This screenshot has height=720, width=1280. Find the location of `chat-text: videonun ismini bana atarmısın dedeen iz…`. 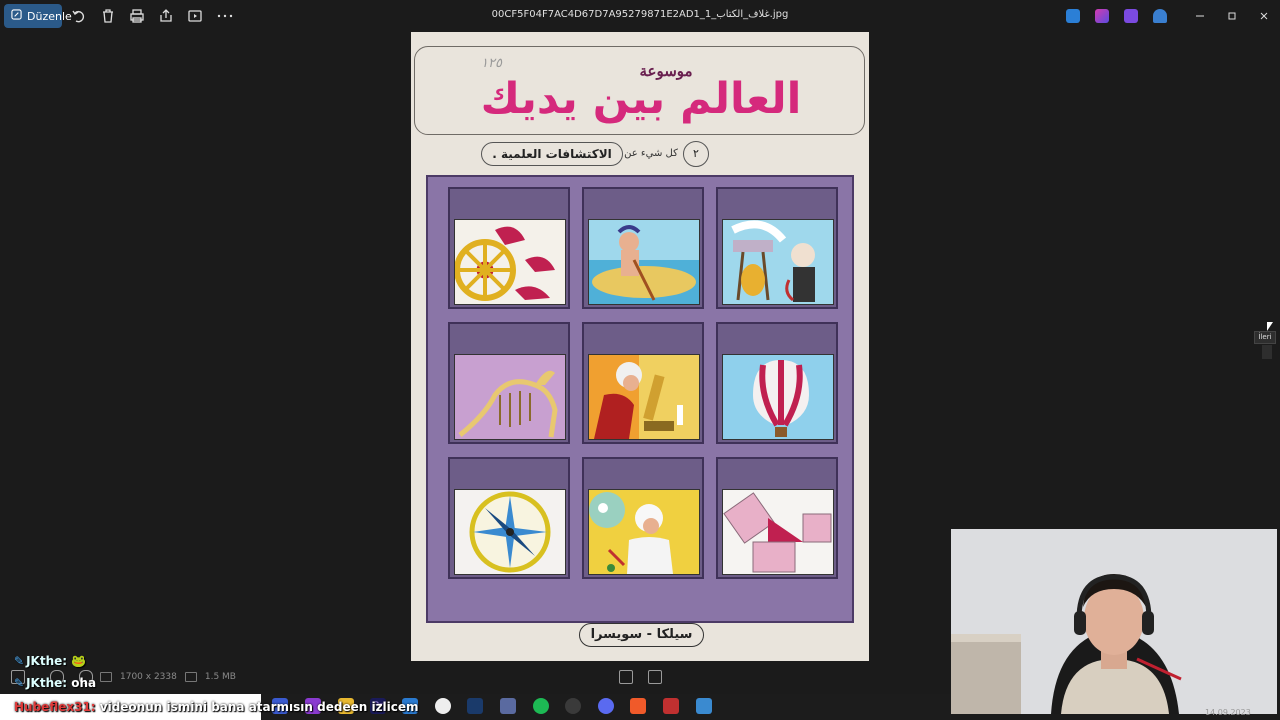

chat-text: videonun ismini bana atarmısın dedeen iz… is located at coordinates (257, 707).